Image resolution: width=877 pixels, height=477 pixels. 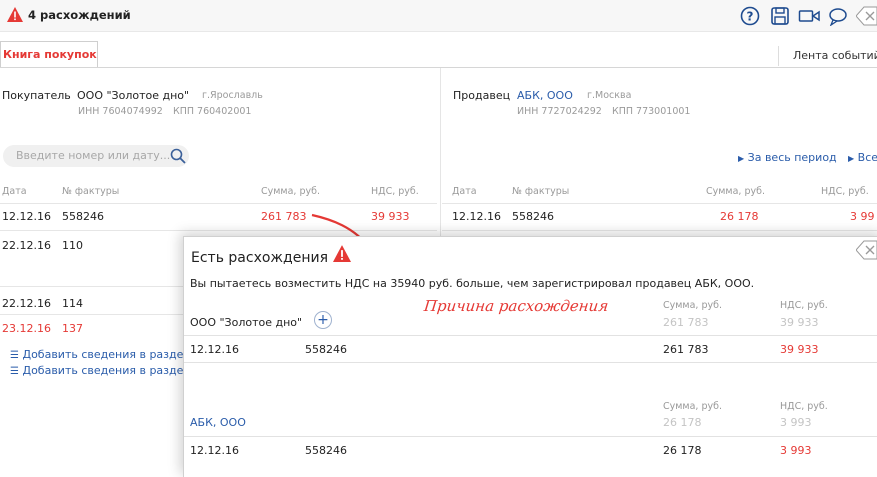 What do you see at coordinates (827, 56) in the screenshot?
I see `tab-event-feed: Лента событий` at bounding box center [827, 56].